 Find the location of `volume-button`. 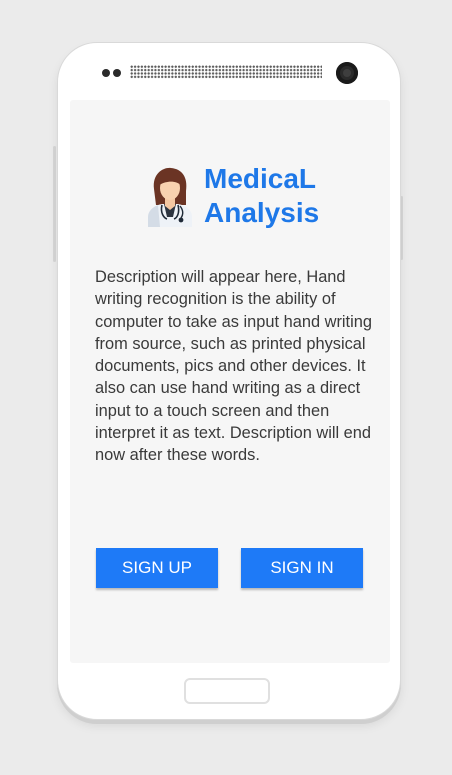

volume-button is located at coordinates (54, 204).